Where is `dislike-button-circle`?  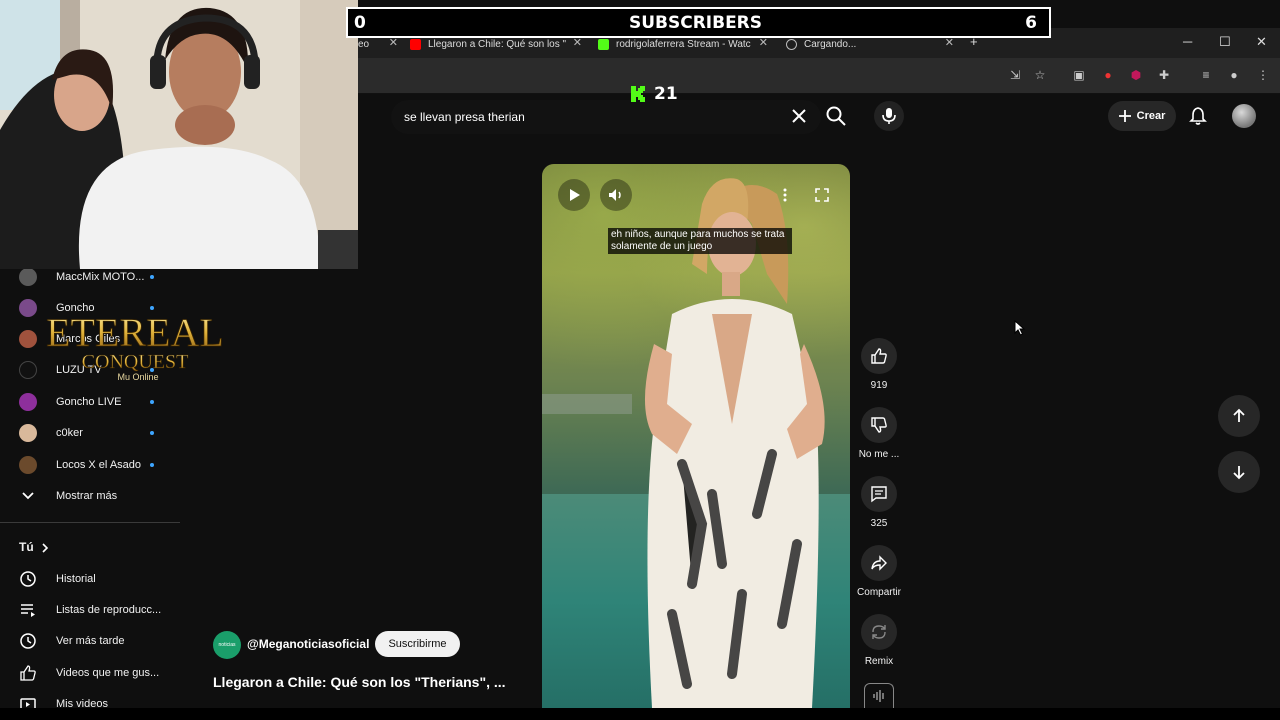 dislike-button-circle is located at coordinates (879, 425).